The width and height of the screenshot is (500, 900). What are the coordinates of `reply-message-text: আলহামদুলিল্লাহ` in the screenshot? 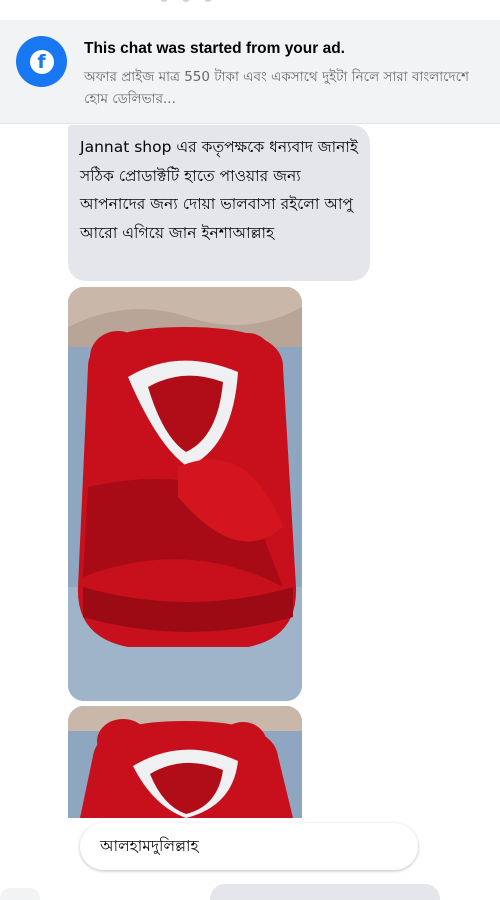 It's located at (149, 845).